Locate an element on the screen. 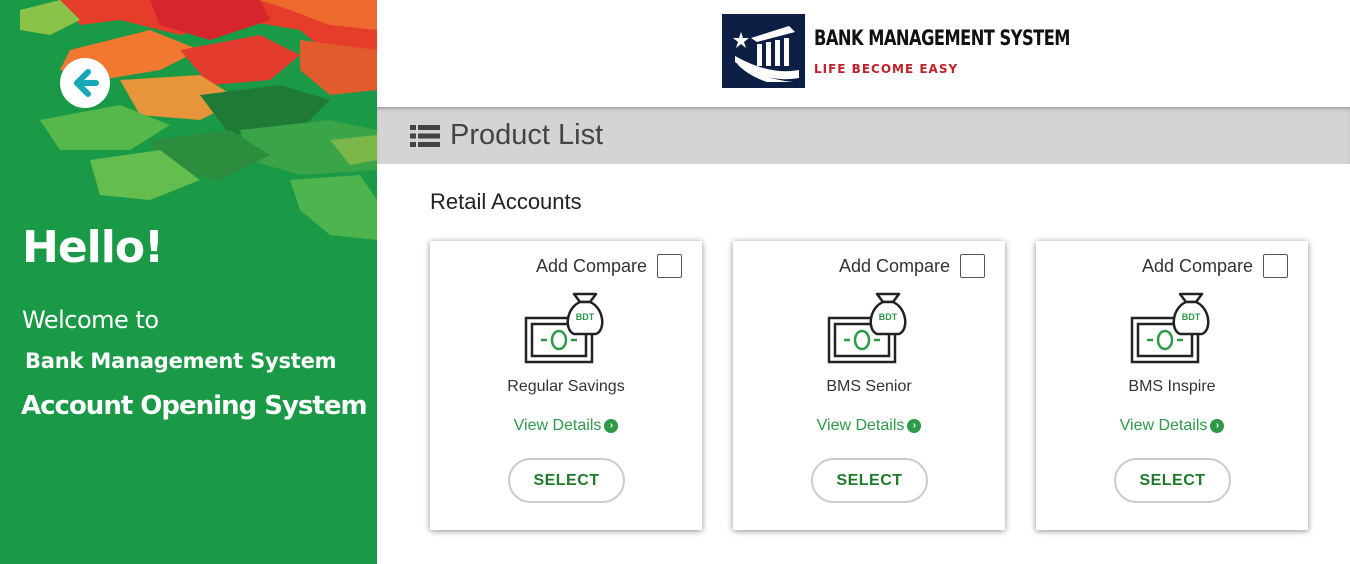 This screenshot has width=1350, height=564. section-title: Retail Accounts is located at coordinates (506, 201).